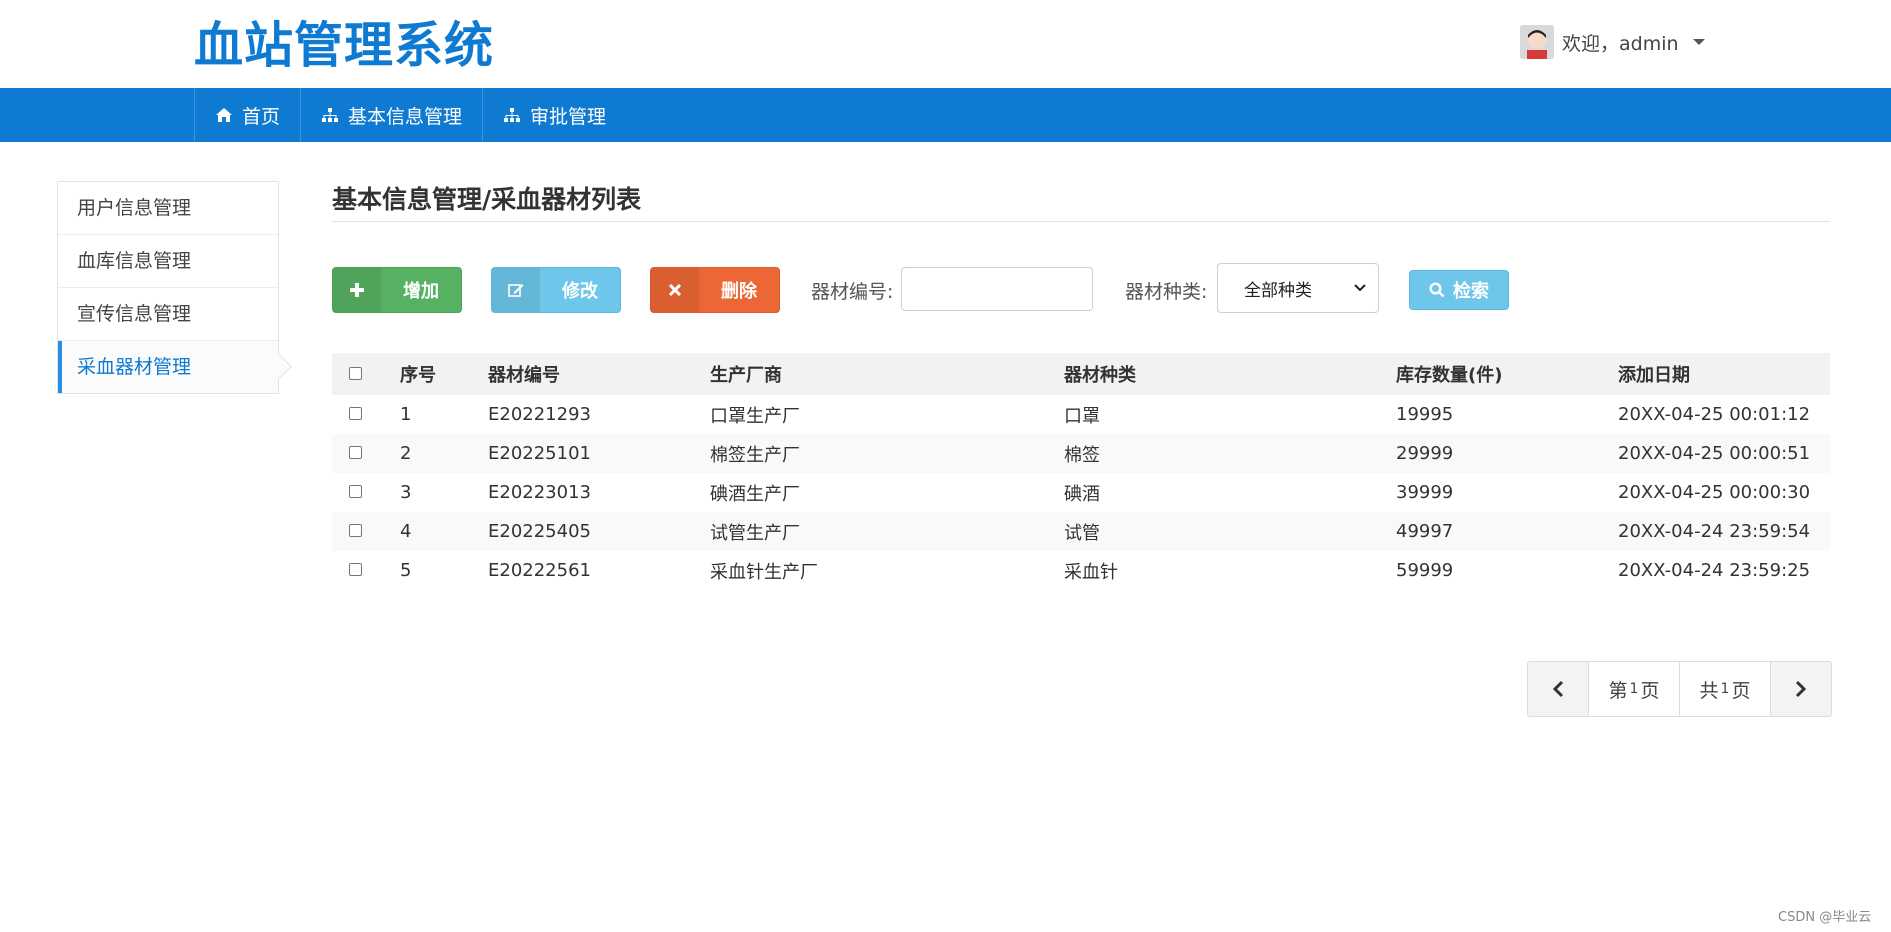  I want to click on welcome-text: 欢迎，admin, so click(1620, 43).